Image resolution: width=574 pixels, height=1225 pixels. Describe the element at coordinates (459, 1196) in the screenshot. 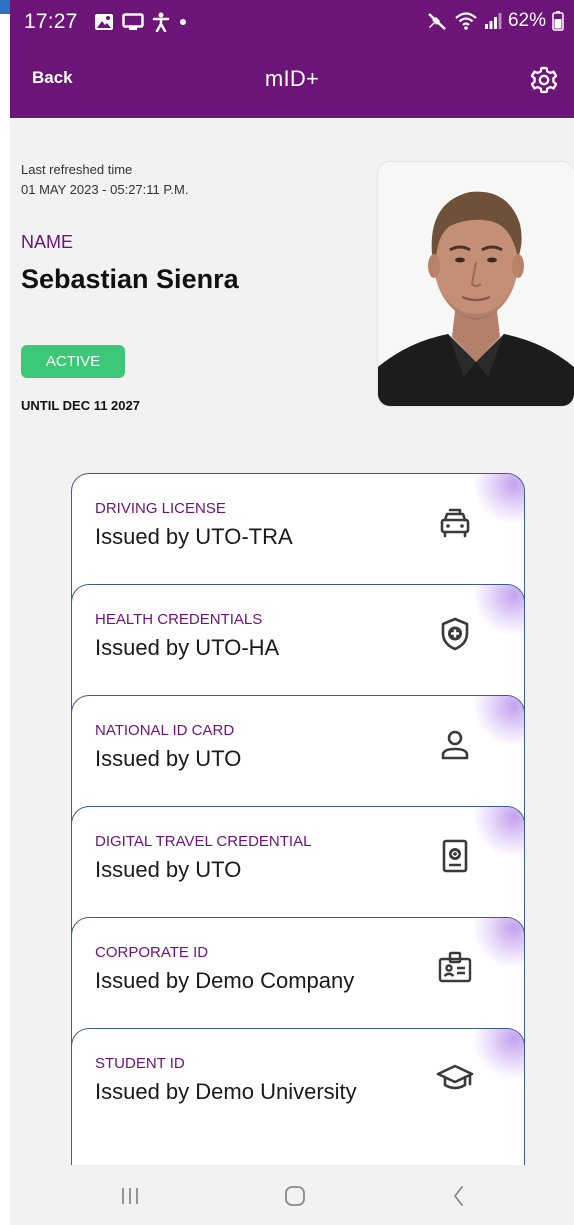

I see `back-nav-icon` at that location.